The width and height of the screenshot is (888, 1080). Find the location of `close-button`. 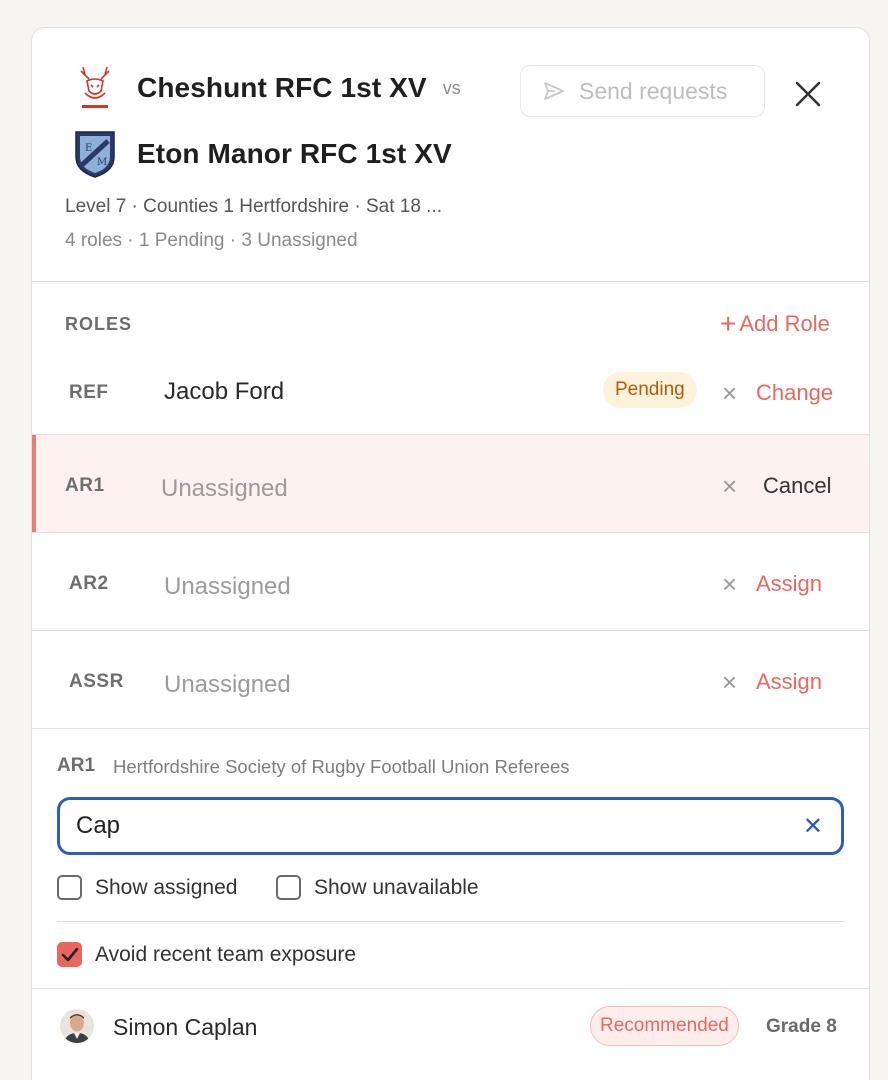

close-button is located at coordinates (808, 94).